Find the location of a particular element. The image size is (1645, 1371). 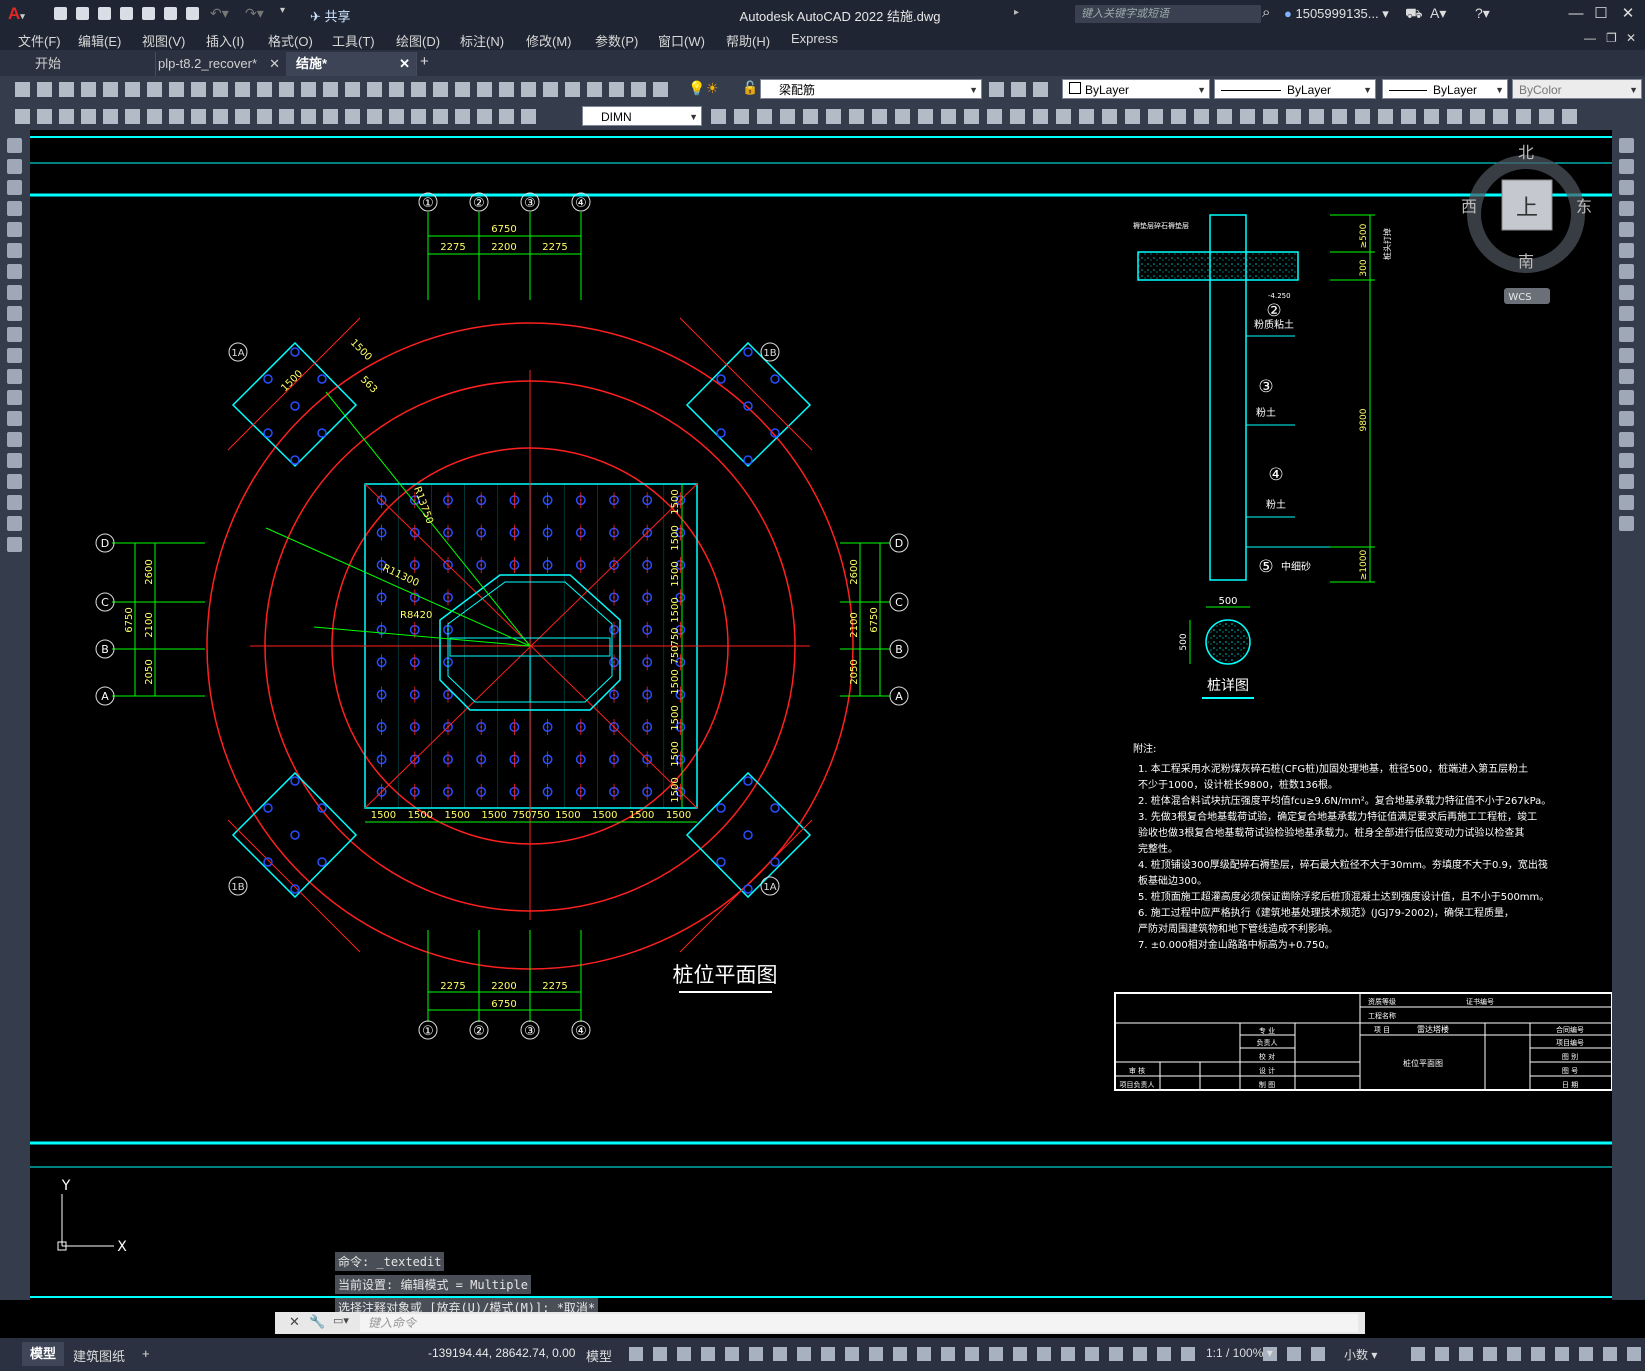

standard-tool-28-icon is located at coordinates (616, 89).